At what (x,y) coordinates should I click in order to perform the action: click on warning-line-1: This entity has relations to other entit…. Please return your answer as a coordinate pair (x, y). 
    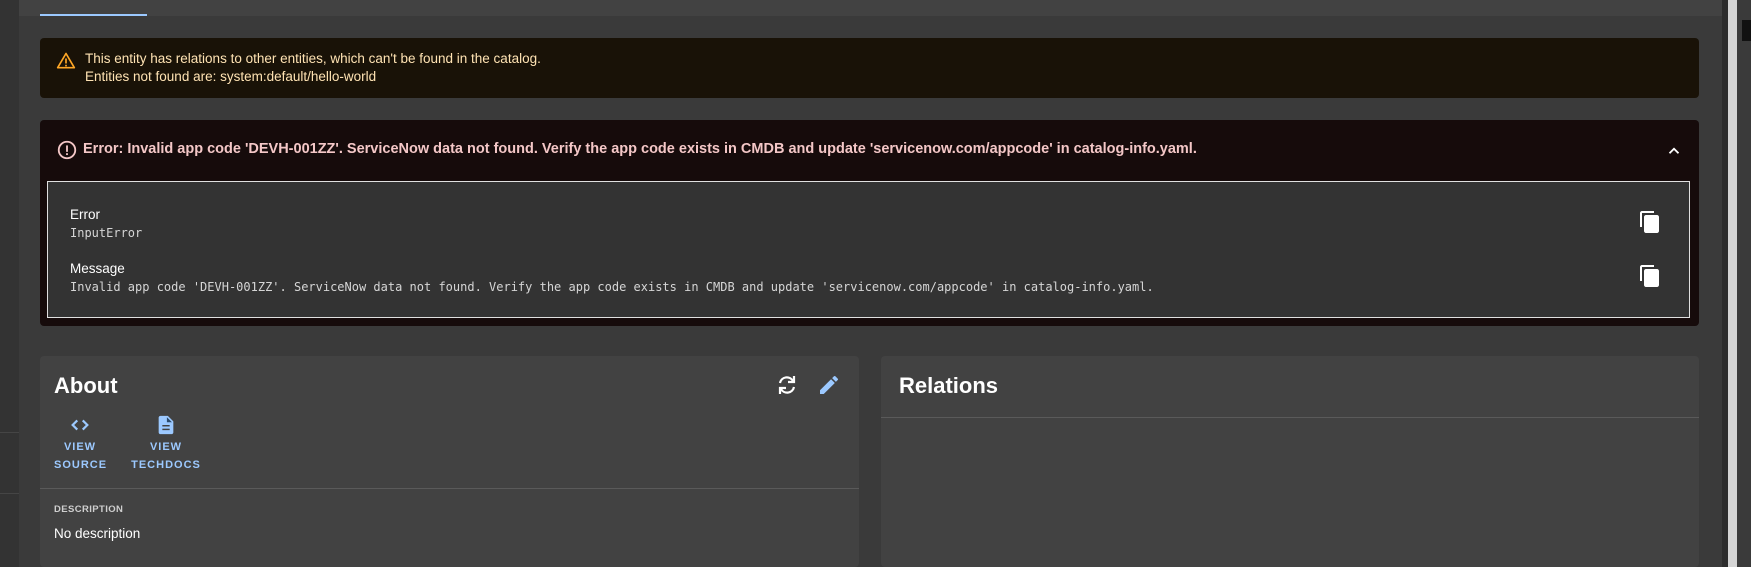
    Looking at the image, I should click on (313, 58).